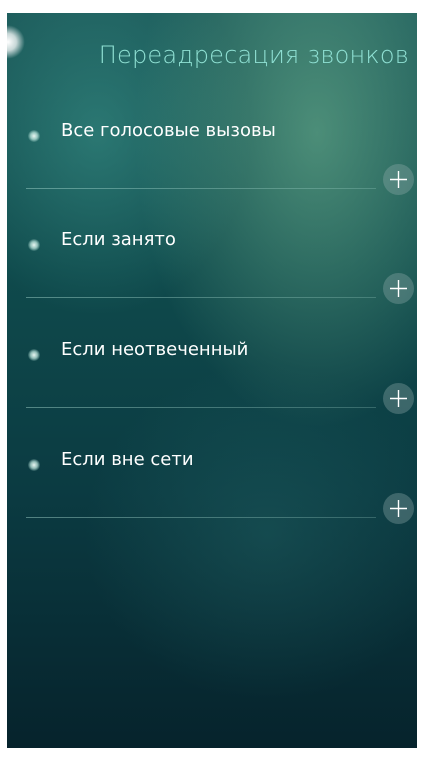  I want to click on forwarding-option-if-out-of-network: Если вне сети, so click(212, 501).